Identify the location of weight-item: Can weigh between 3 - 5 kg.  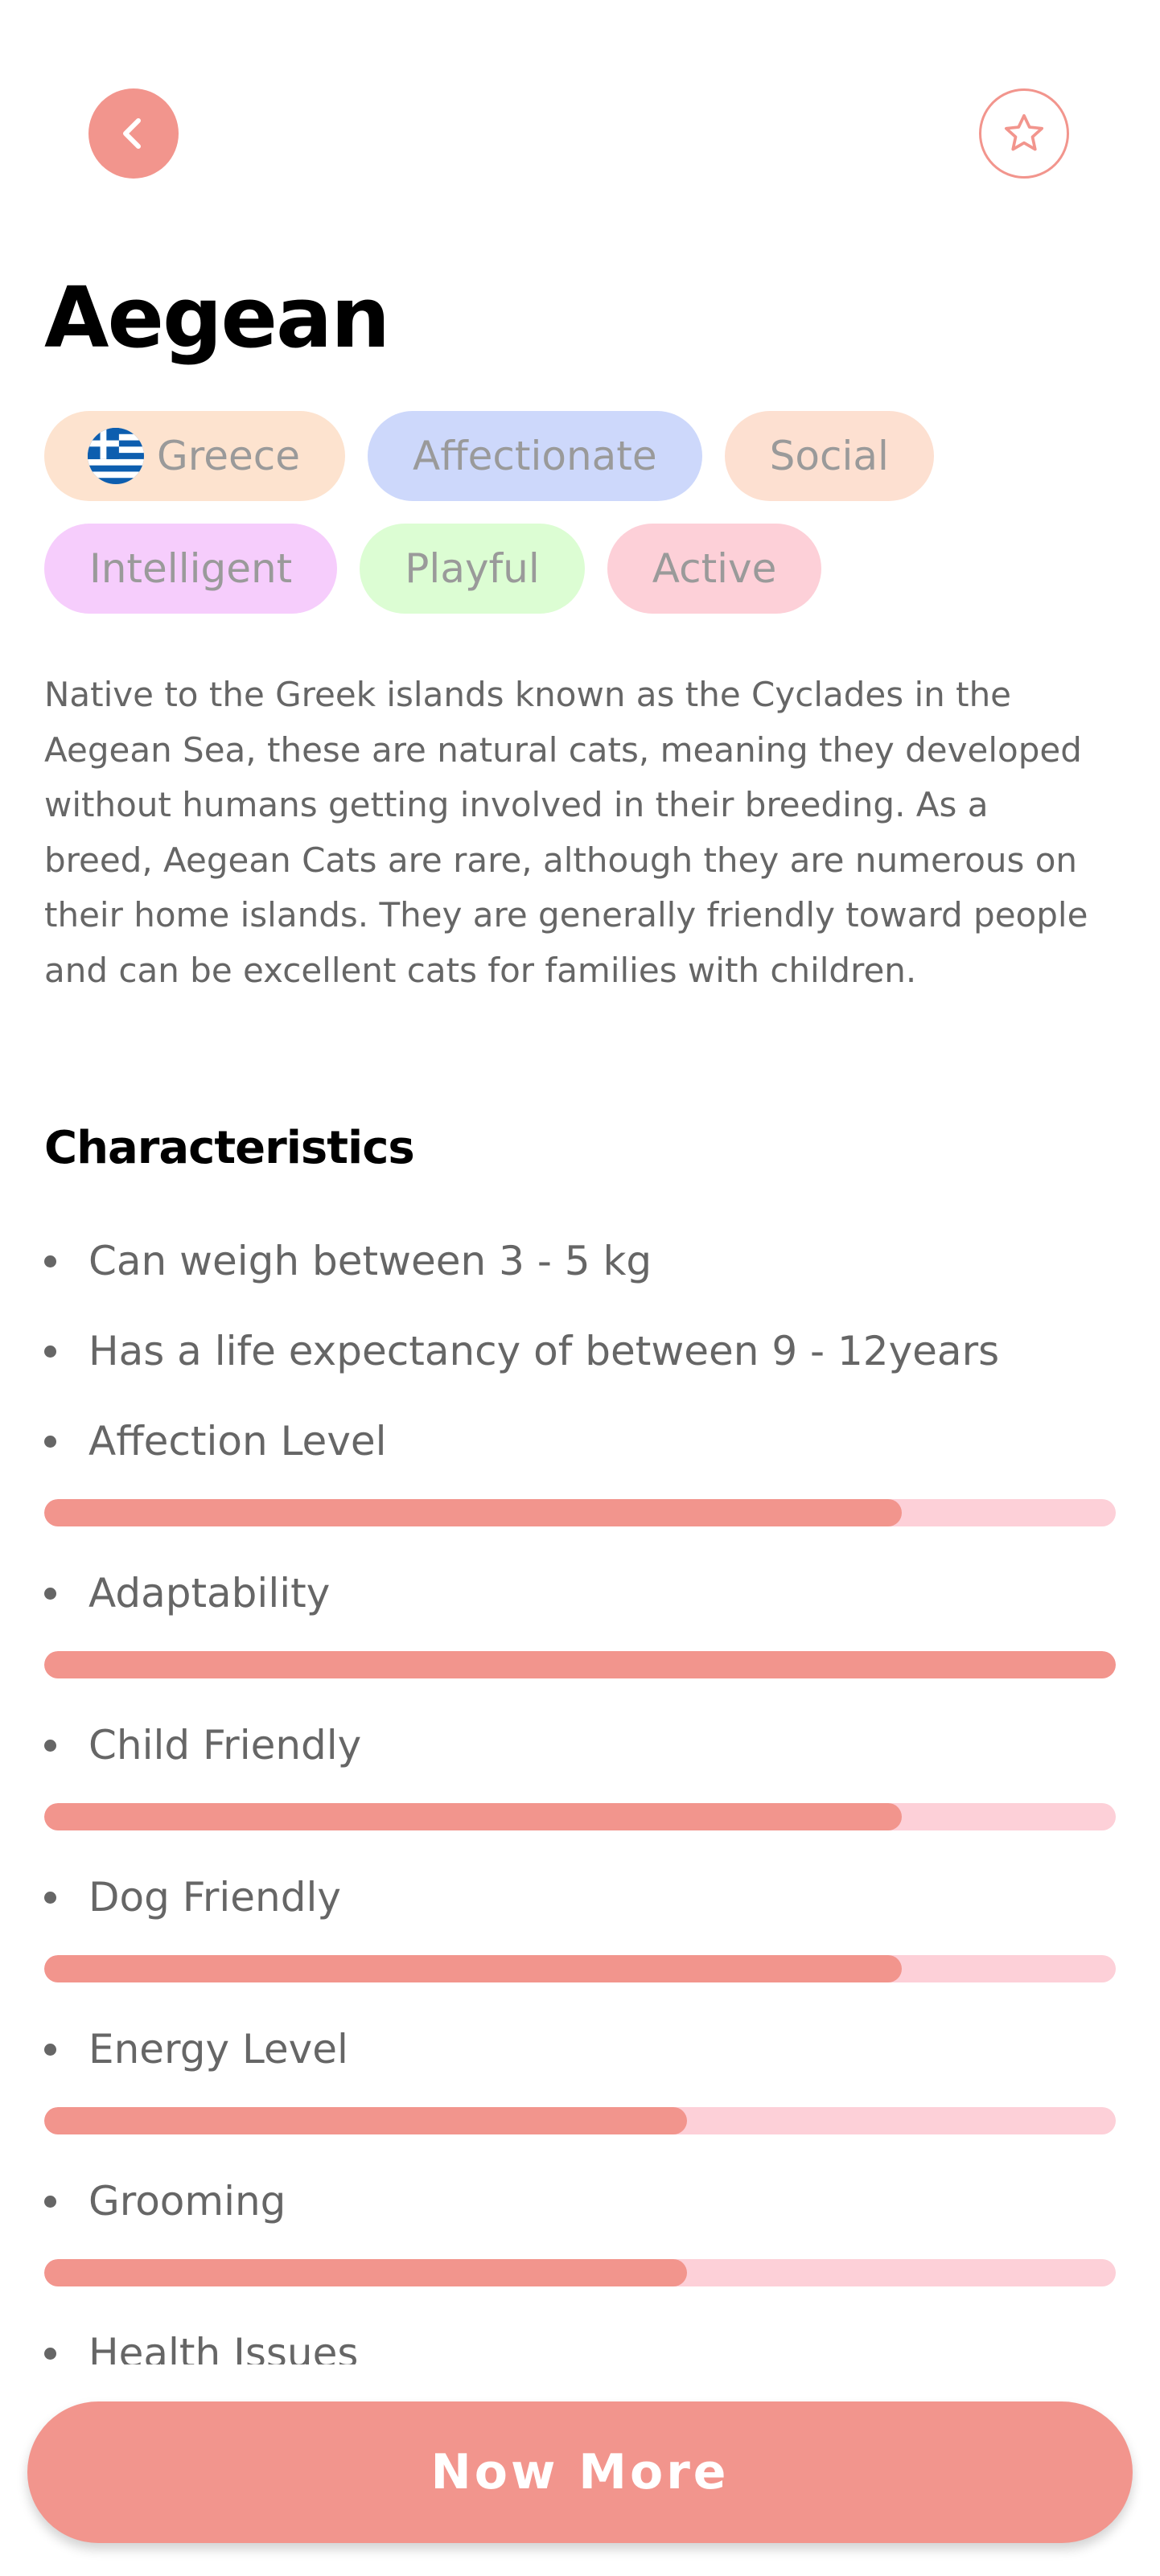
(348, 1261).